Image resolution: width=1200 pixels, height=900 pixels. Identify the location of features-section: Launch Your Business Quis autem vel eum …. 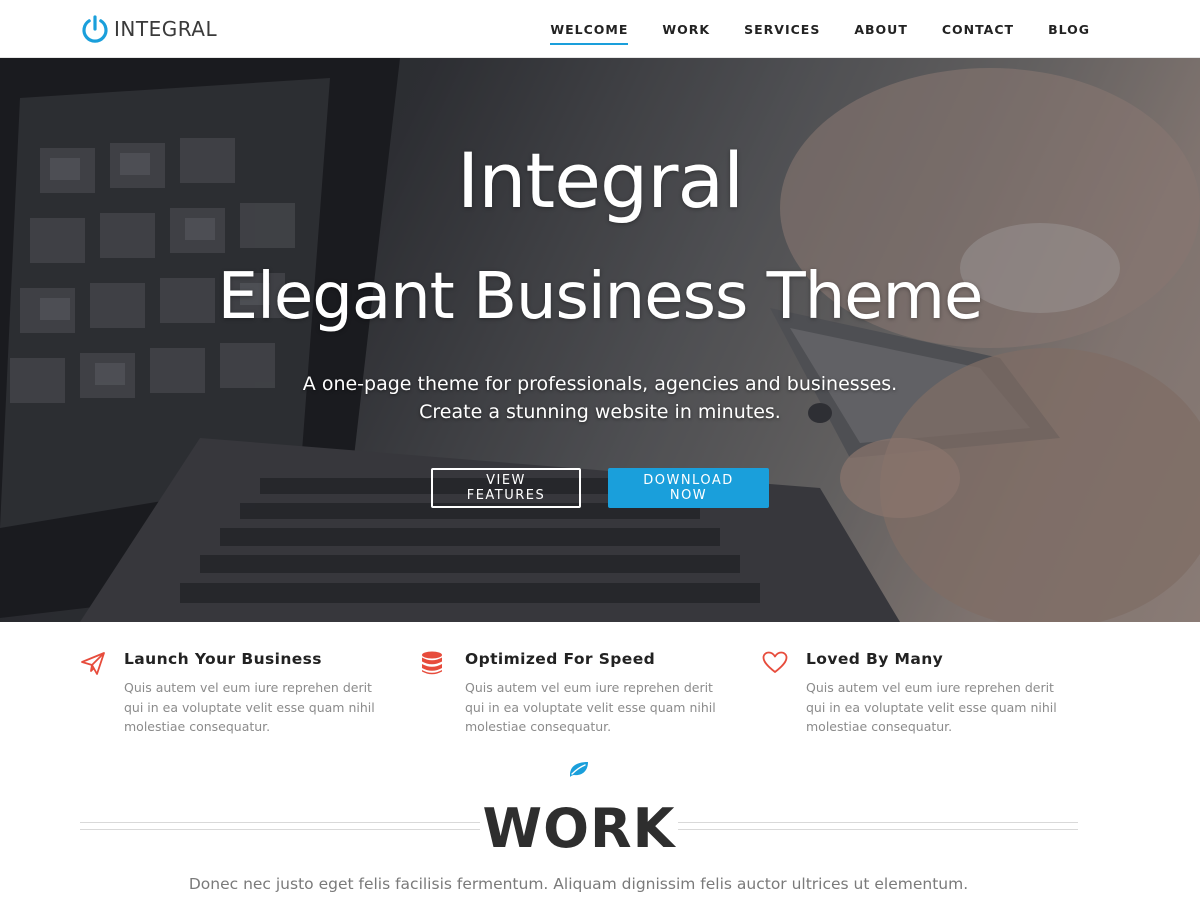
(600, 687).